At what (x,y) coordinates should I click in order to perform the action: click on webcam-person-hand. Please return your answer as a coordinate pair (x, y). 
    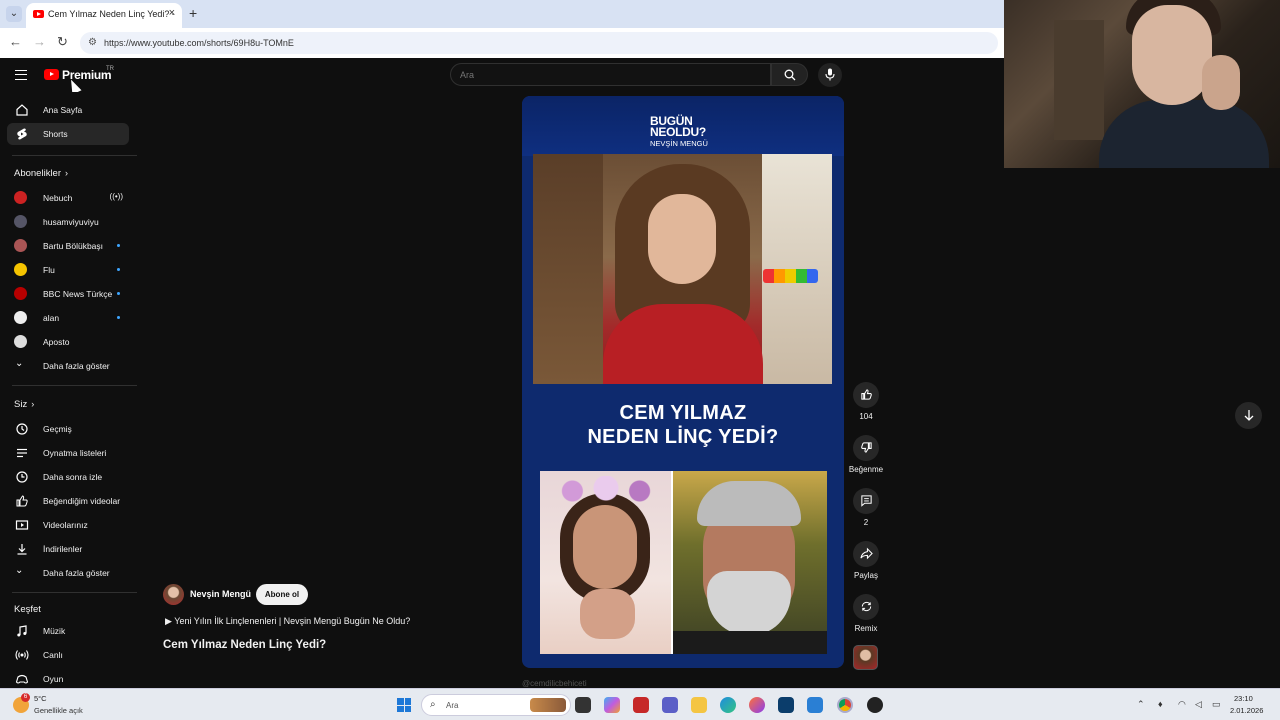
    Looking at the image, I should click on (1221, 82).